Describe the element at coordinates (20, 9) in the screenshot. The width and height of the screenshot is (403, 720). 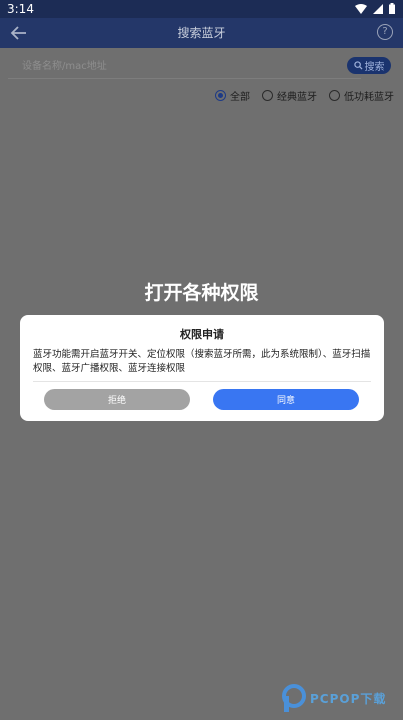
I see `status-time: 3:14` at that location.